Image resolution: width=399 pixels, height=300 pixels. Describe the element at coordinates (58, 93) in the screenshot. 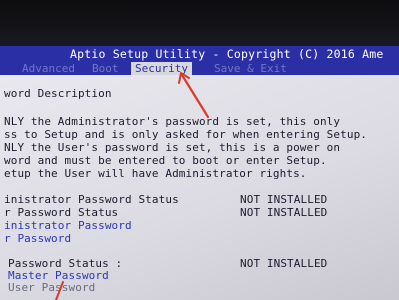

I see `section-title: word Description` at that location.